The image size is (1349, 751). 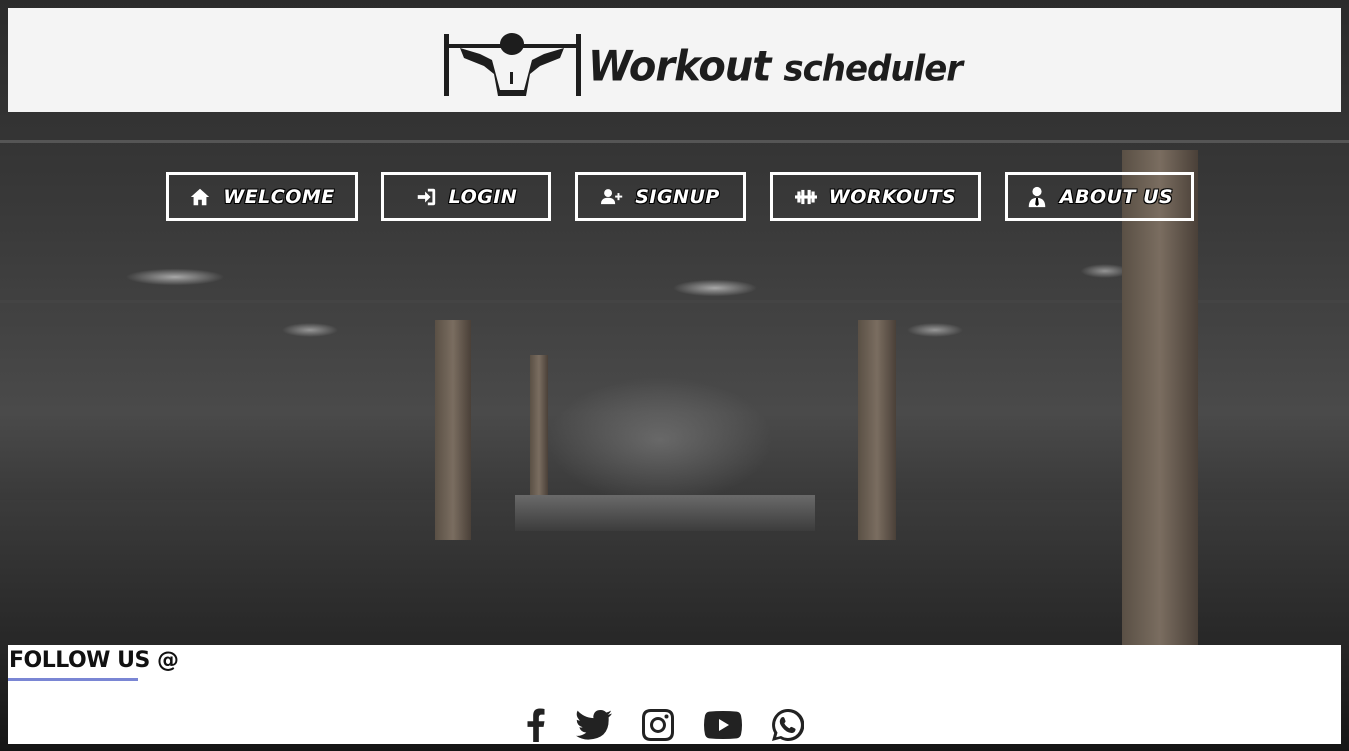 What do you see at coordinates (674, 694) in the screenshot?
I see `site-footer: FOLLOW US @` at bounding box center [674, 694].